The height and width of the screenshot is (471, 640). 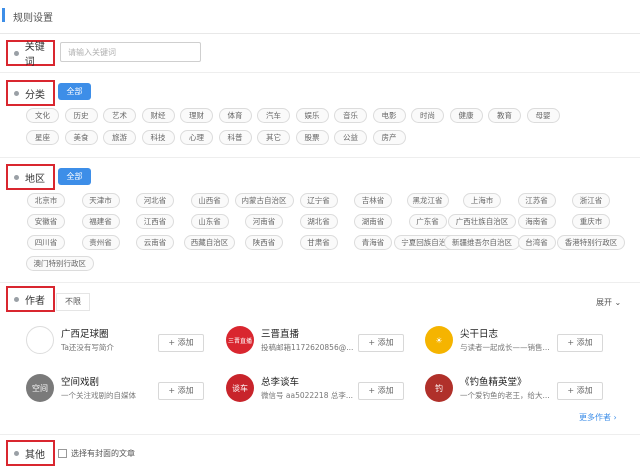 What do you see at coordinates (504, 115) in the screenshot?
I see `category-option: 教育` at bounding box center [504, 115].